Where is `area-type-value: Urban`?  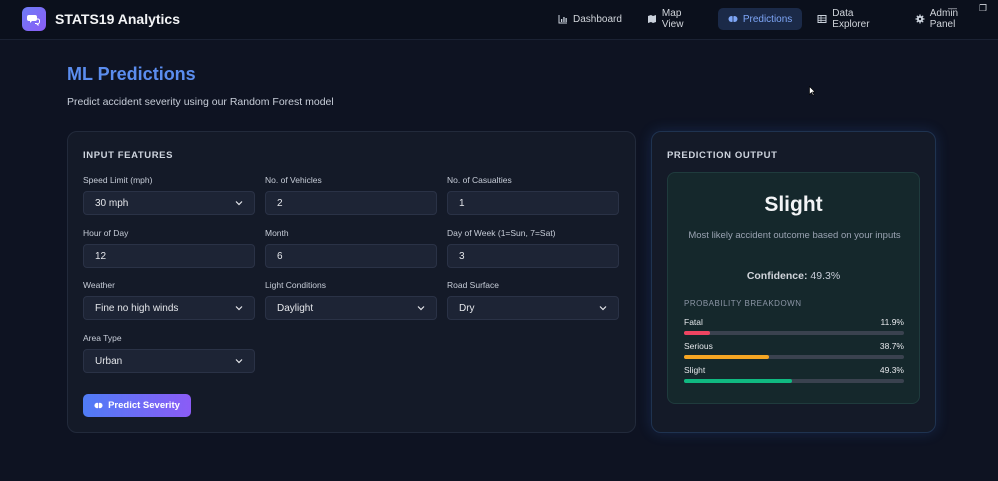 area-type-value: Urban is located at coordinates (109, 361).